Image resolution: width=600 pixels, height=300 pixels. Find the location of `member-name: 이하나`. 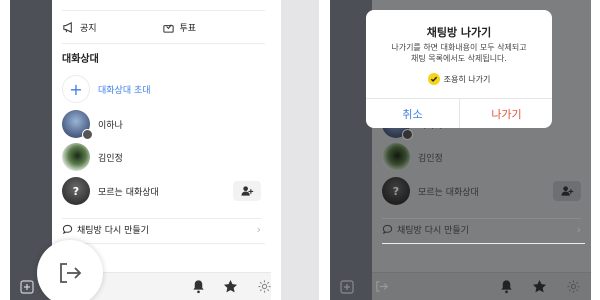

member-name: 이하나 is located at coordinates (110, 125).